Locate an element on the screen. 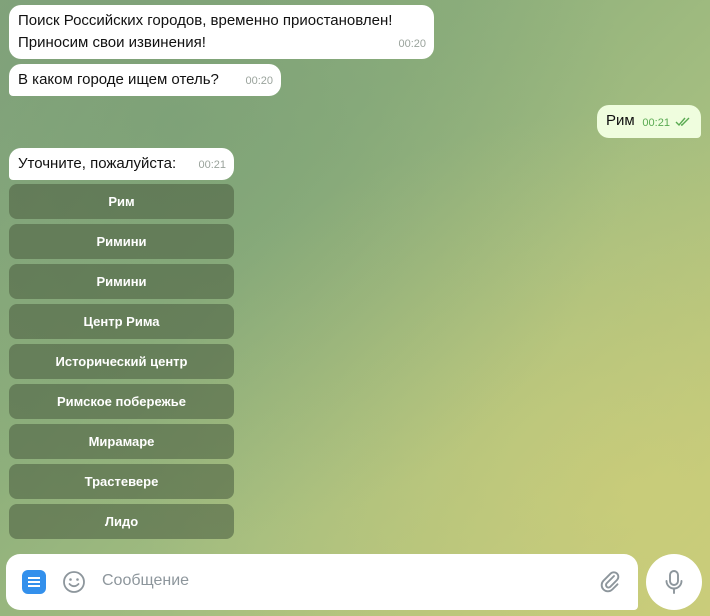  message-input: Сообщение is located at coordinates (145, 581).